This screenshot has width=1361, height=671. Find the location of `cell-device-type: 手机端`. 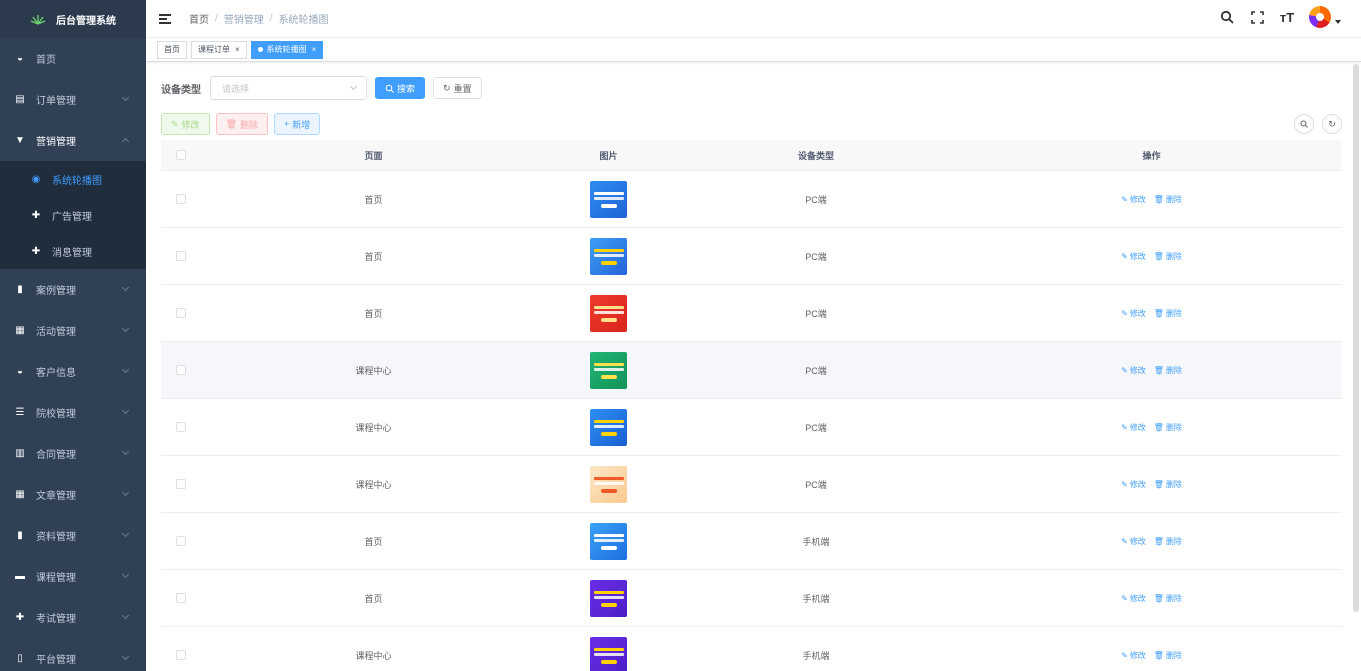

cell-device-type: 手机端 is located at coordinates (816, 598).